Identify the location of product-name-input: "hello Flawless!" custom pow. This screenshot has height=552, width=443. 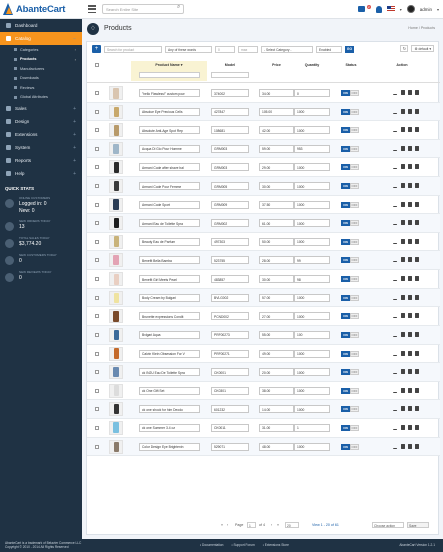
(169, 93).